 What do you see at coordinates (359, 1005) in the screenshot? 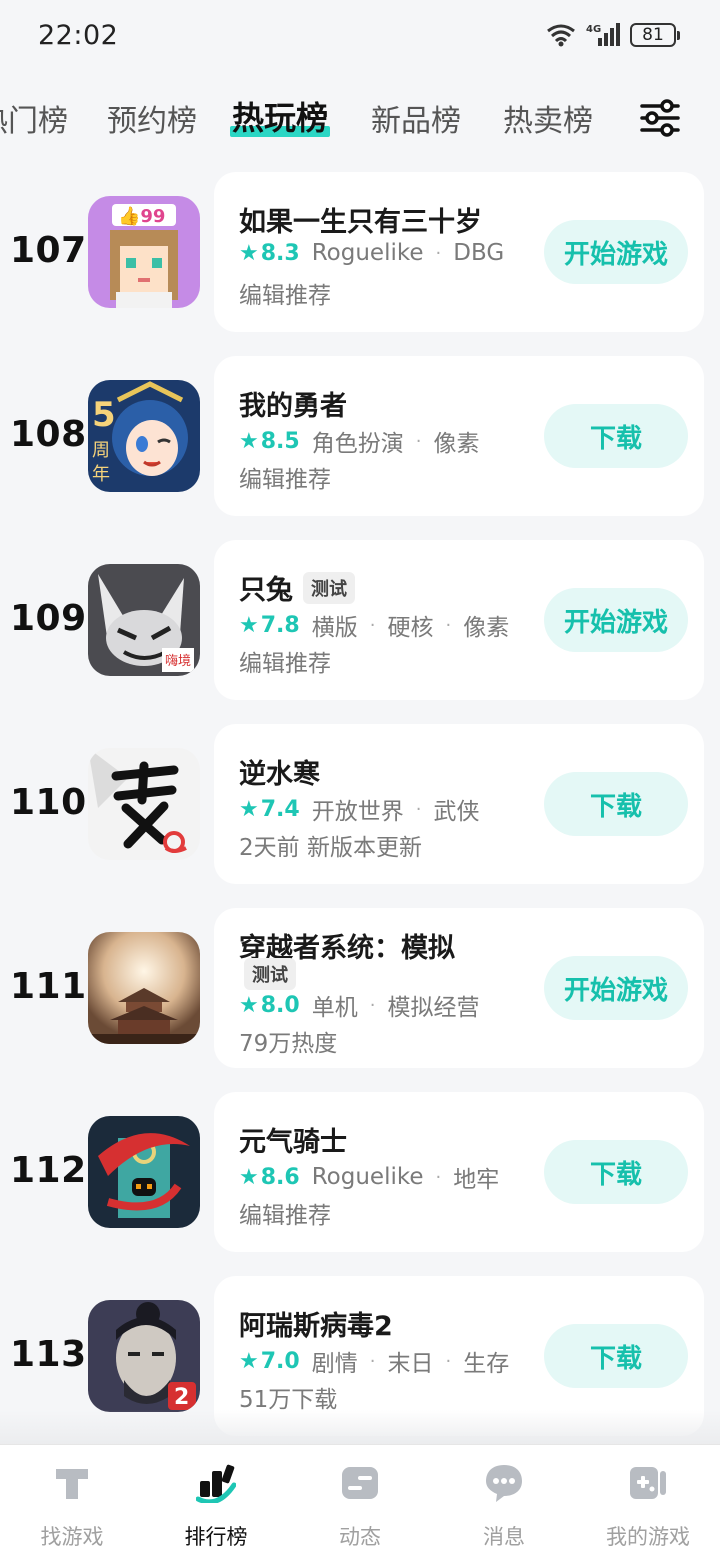
I see `game-meta: ★ 8.0 单机 · 模拟经营` at bounding box center [359, 1005].